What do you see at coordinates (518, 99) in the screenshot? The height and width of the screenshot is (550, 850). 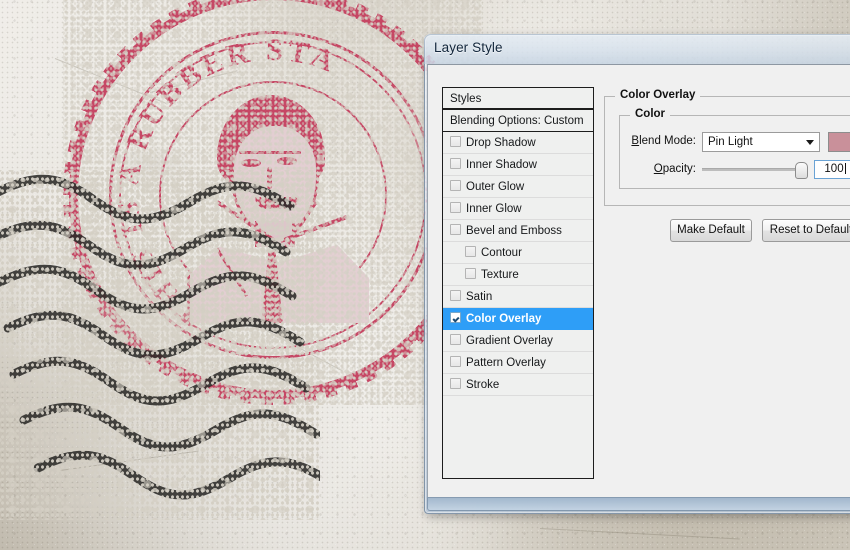 I see `effects-list-header: Styles` at bounding box center [518, 99].